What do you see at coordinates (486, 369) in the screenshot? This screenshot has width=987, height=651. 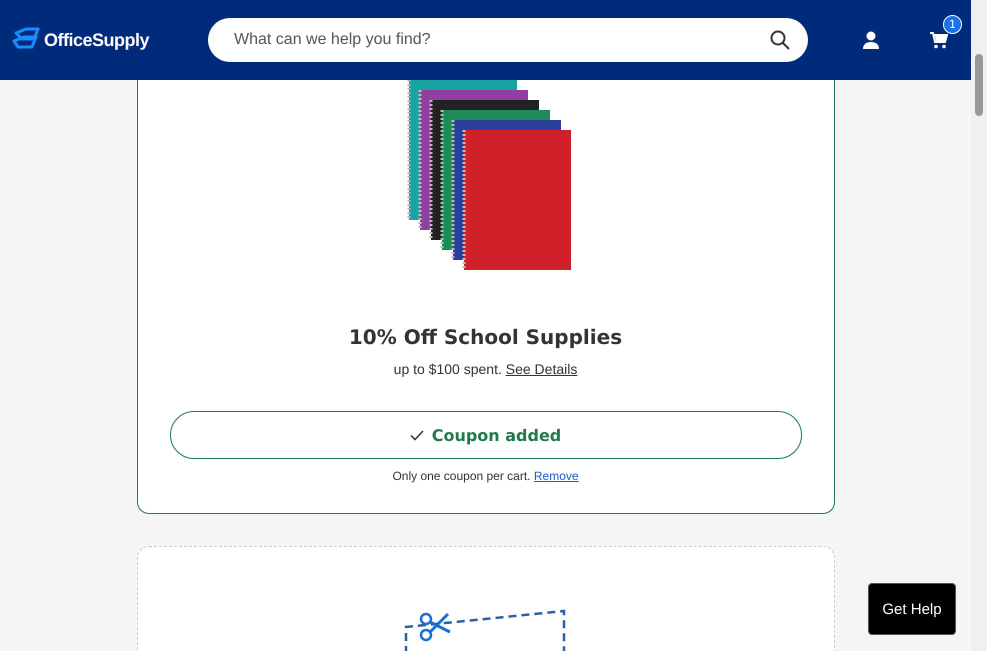 I see `coupon-terms: up to $100 spent. See Details` at bounding box center [486, 369].